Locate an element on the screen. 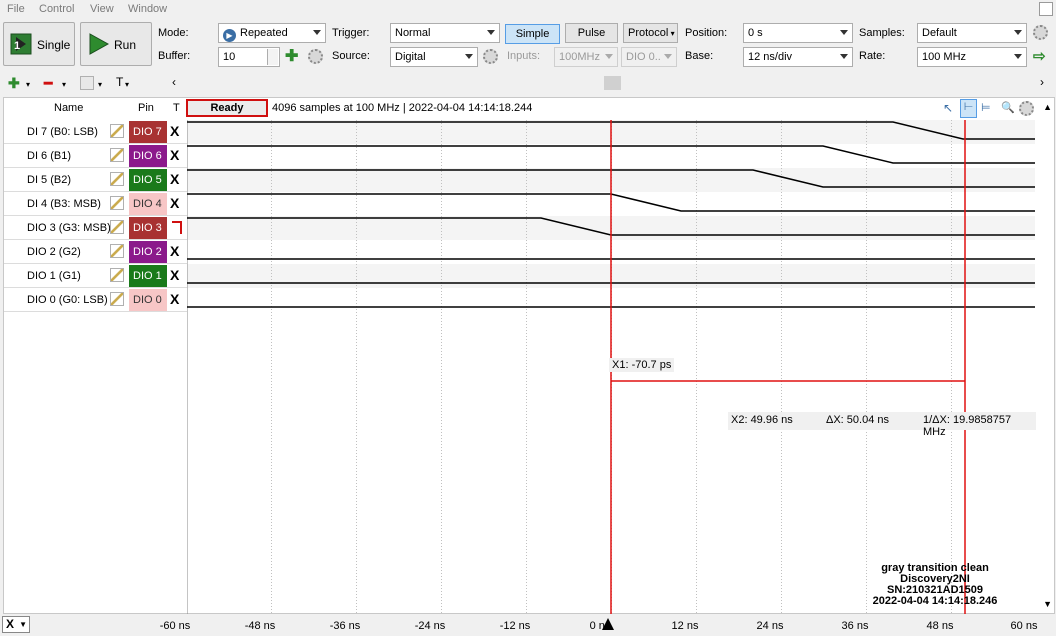  note-timestamp: 2022-04-04 14:14:18.246 is located at coordinates (935, 601).